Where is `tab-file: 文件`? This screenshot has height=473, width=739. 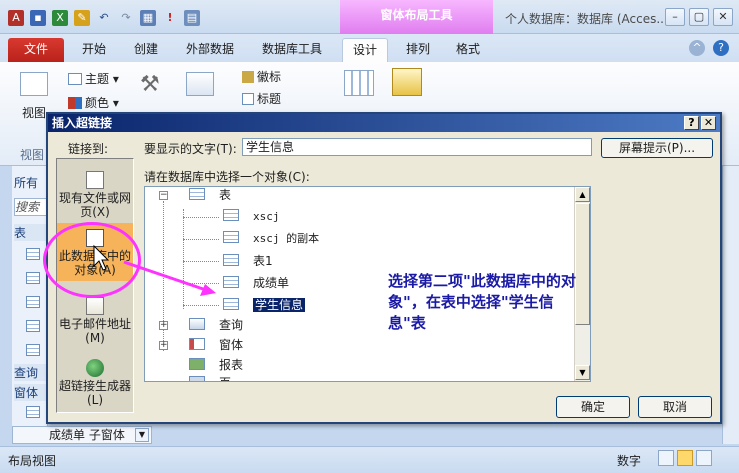 tab-file: 文件 is located at coordinates (36, 50).